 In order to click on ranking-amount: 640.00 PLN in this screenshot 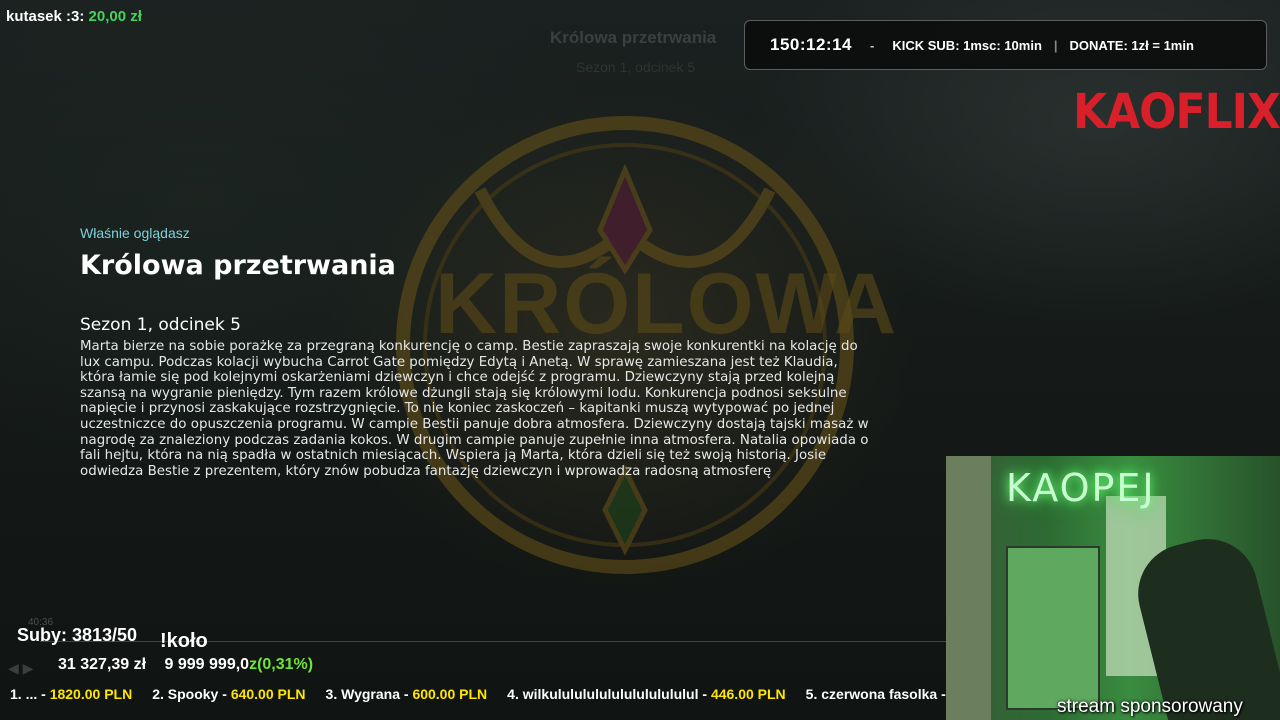, I will do `click(268, 694)`.